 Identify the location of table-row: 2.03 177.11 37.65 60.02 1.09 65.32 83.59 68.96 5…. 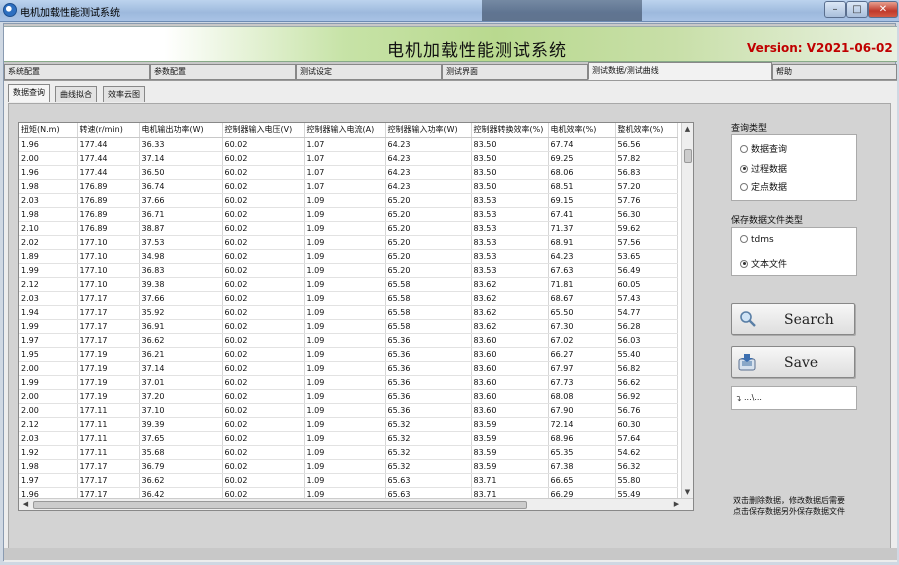
(348, 438).